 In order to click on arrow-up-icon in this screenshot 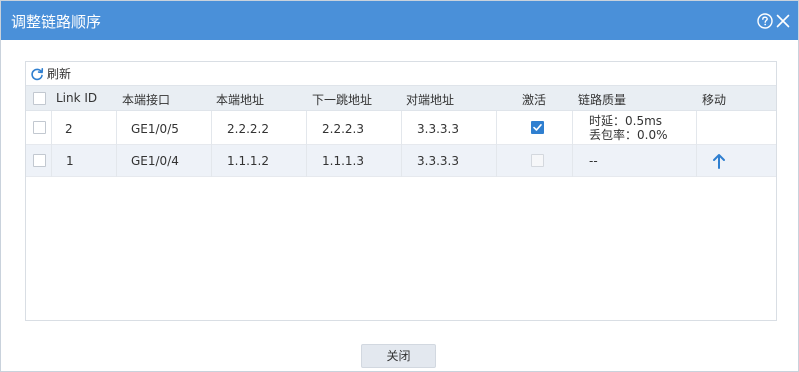, I will do `click(719, 161)`.